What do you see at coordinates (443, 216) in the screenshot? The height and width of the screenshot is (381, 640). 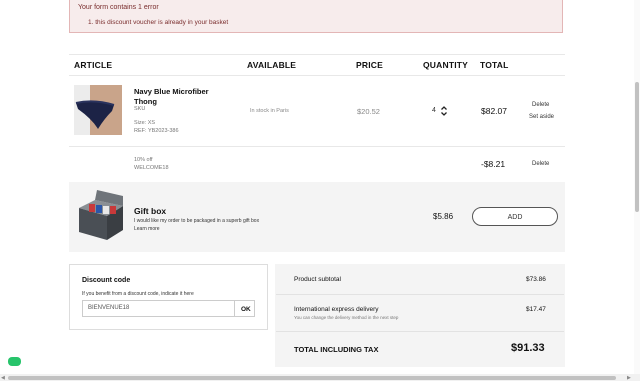 I see `gift-box-price: $5.86` at bounding box center [443, 216].